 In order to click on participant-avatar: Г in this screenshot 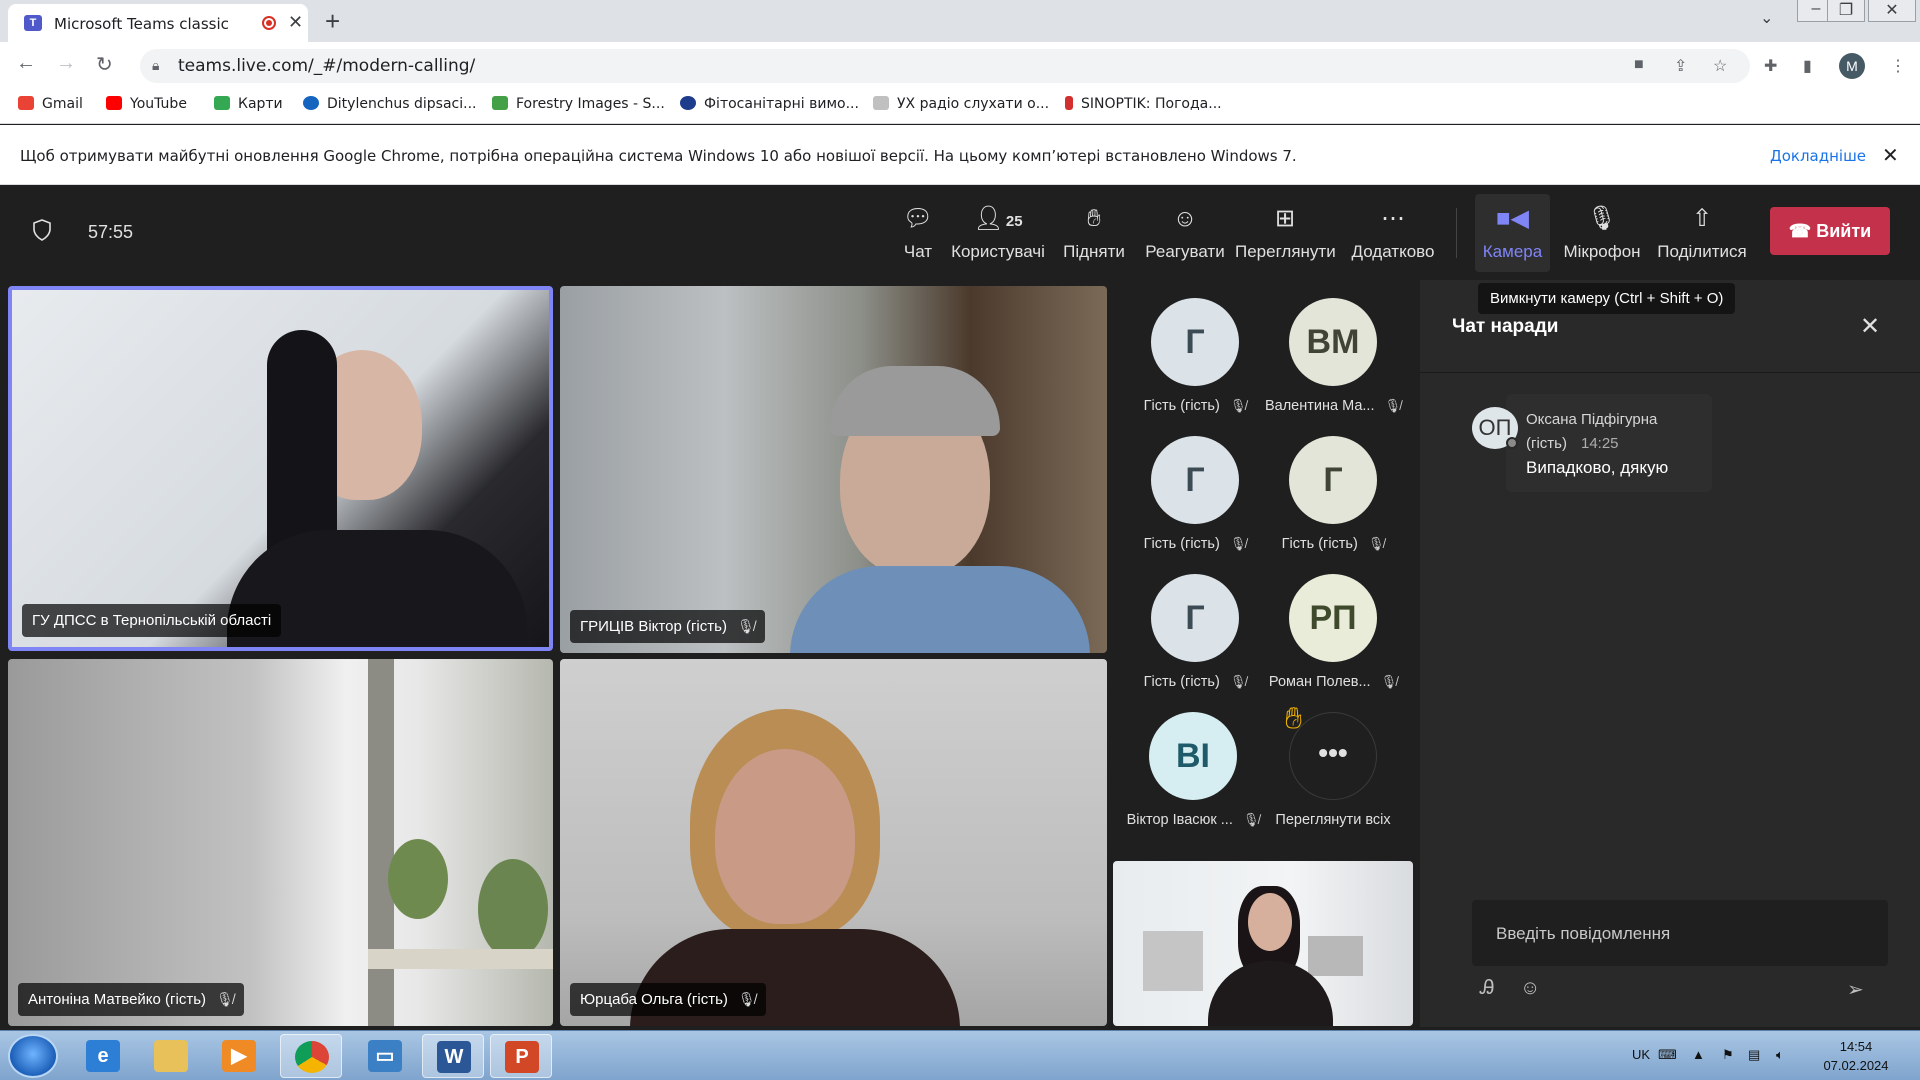, I will do `click(1195, 618)`.